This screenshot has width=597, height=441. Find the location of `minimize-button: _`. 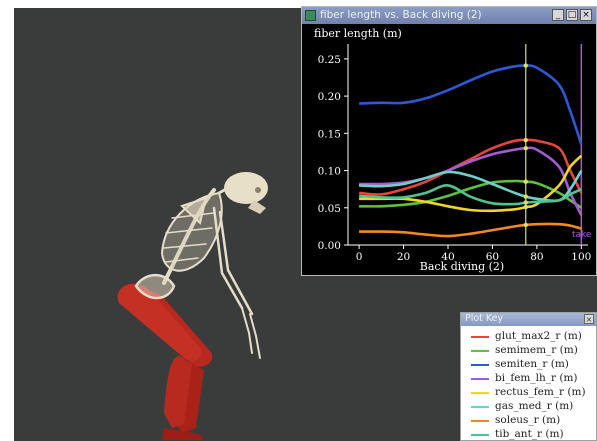

minimize-button: _ is located at coordinates (558, 15).